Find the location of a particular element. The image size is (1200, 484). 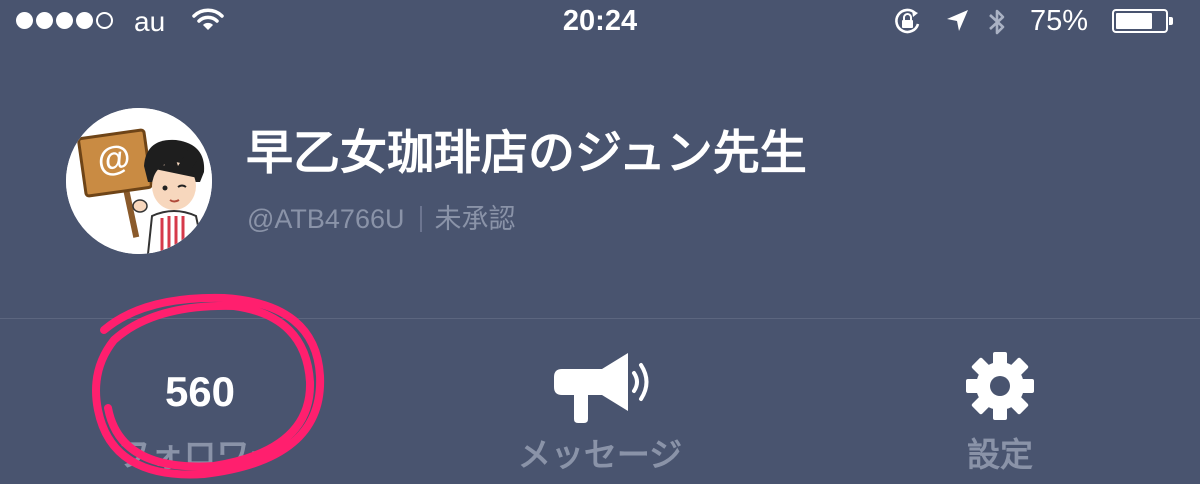

battery-level-fill is located at coordinates (1134, 21).